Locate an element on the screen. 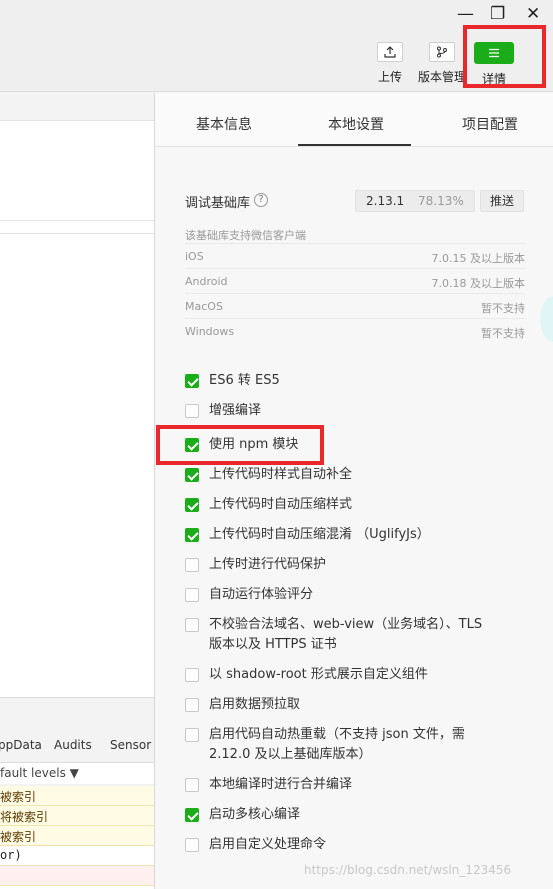 The width and height of the screenshot is (553, 889). base-library-coverage: 78.13% is located at coordinates (441, 201).